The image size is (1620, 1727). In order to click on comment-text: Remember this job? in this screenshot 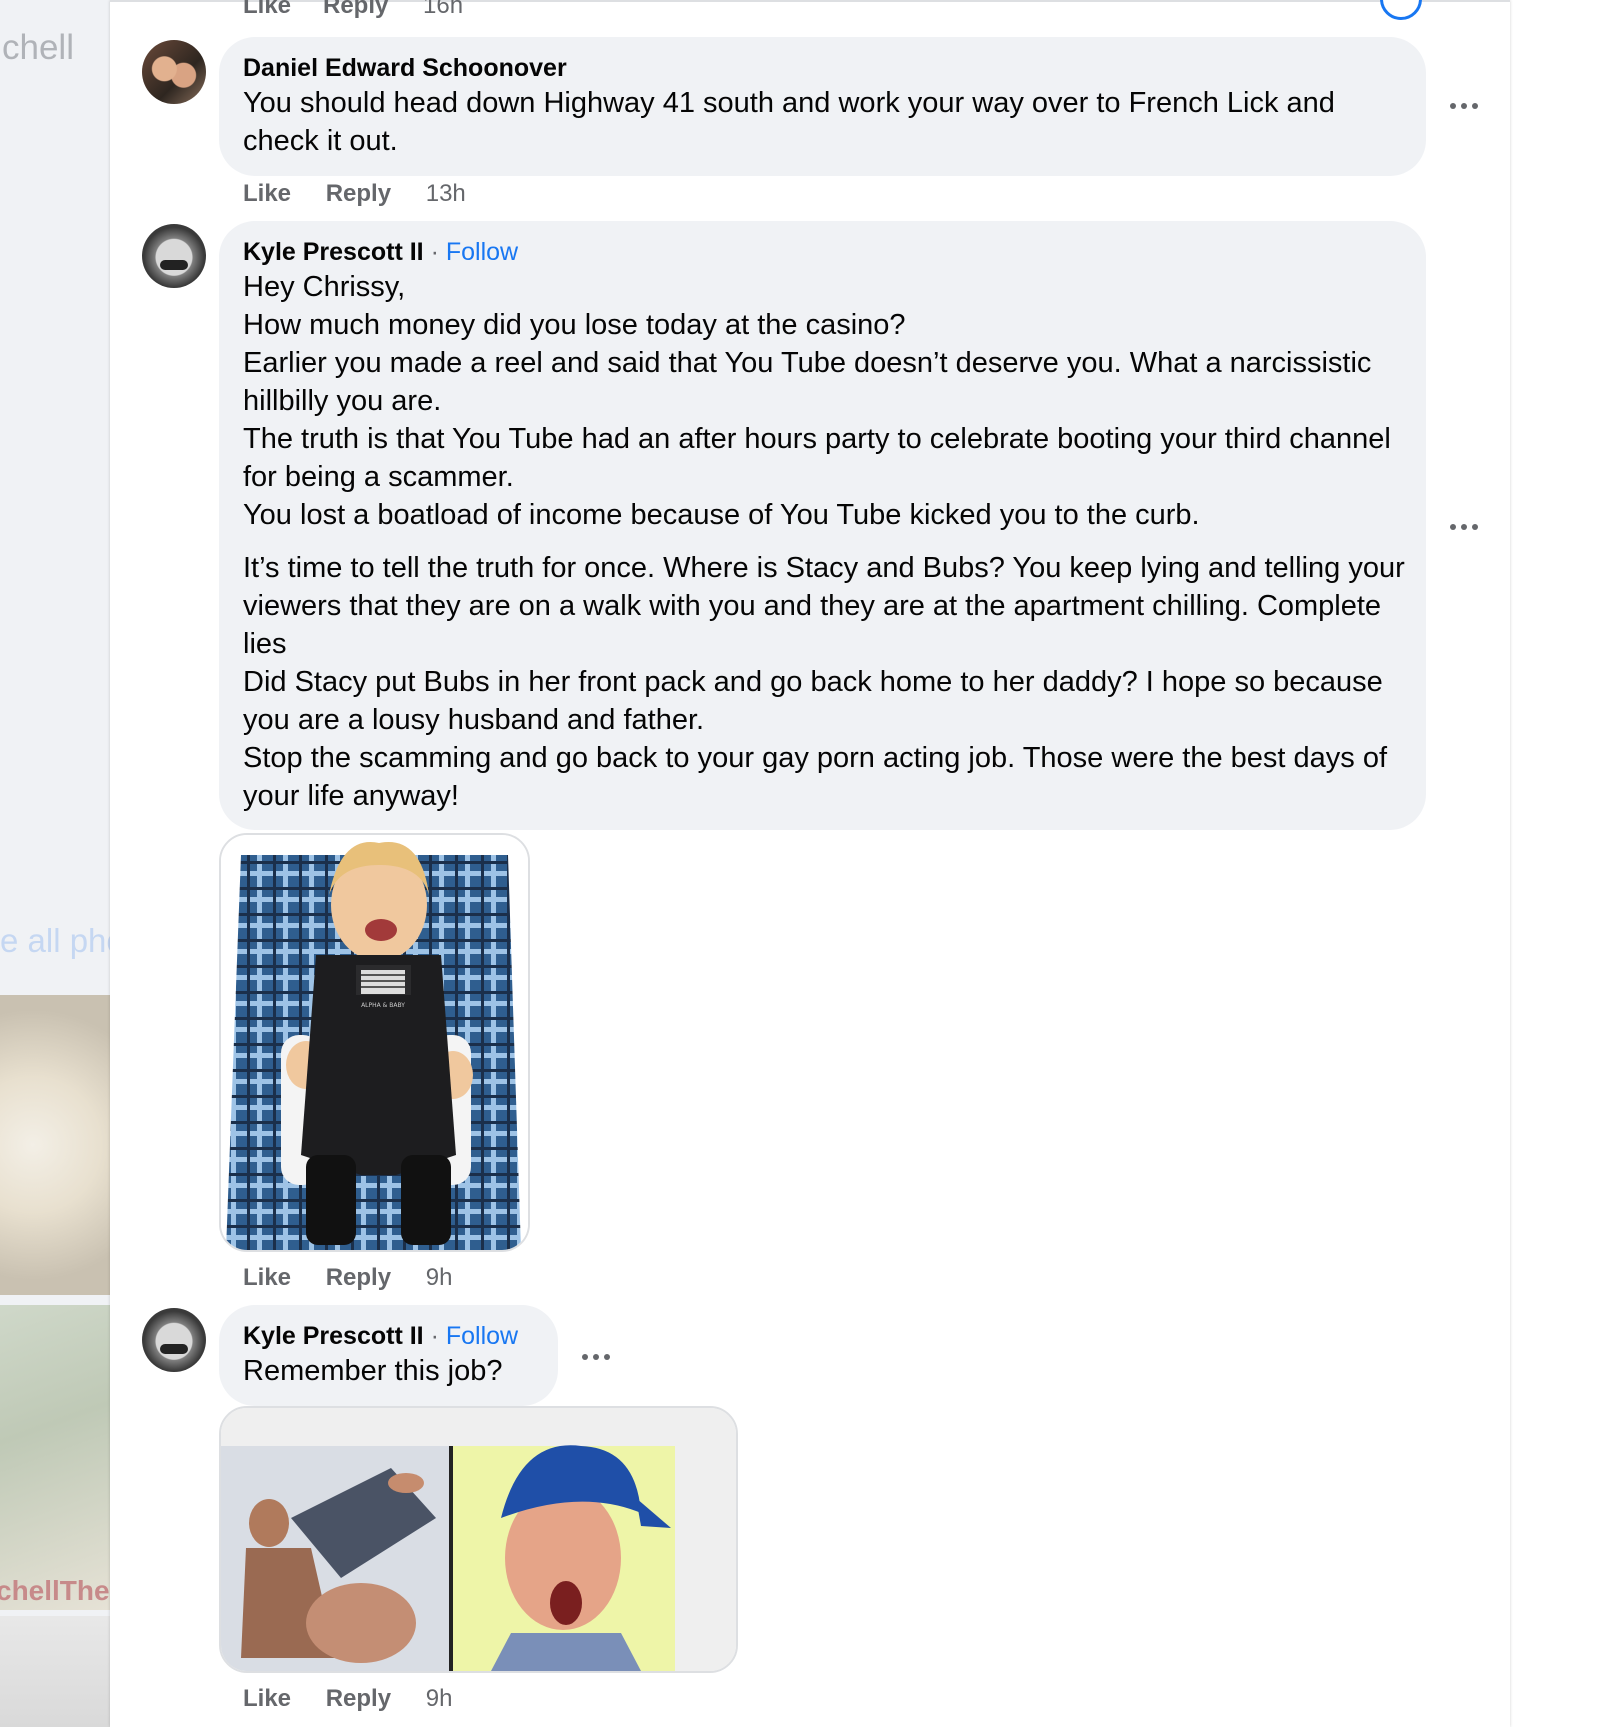, I will do `click(398, 1371)`.